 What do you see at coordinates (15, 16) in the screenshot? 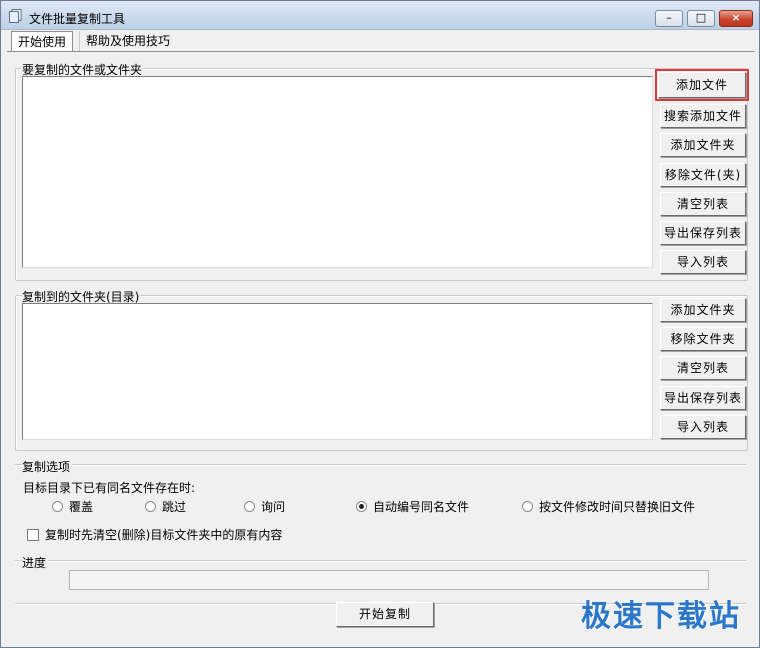
I see `app-icon` at bounding box center [15, 16].